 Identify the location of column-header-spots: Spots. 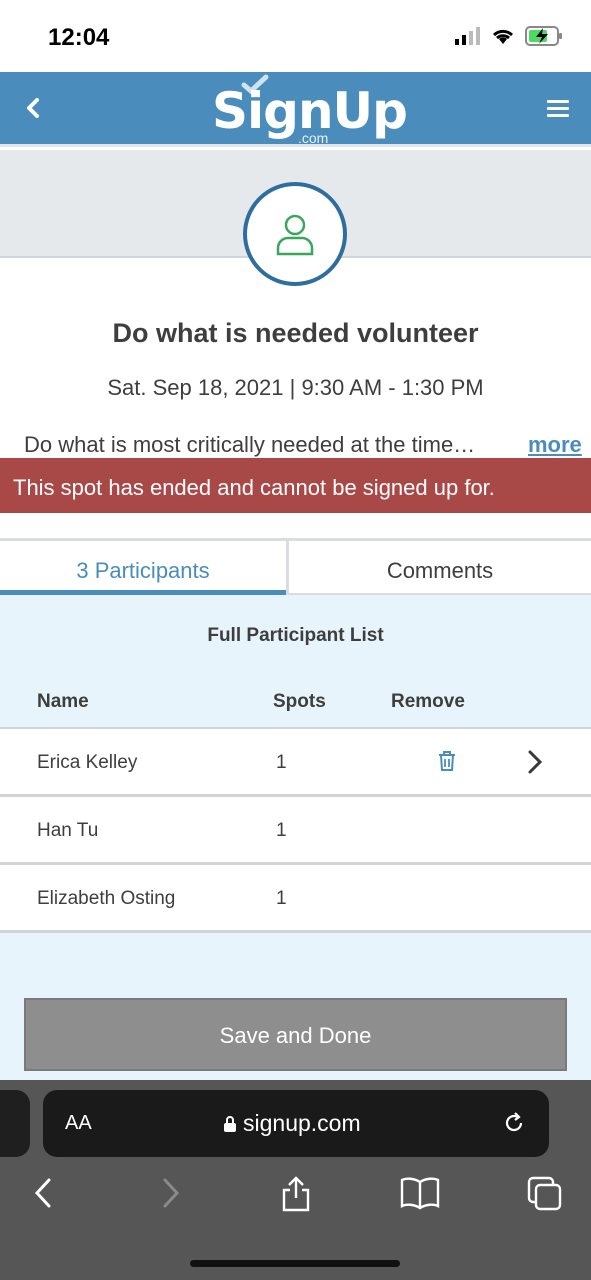
(299, 701).